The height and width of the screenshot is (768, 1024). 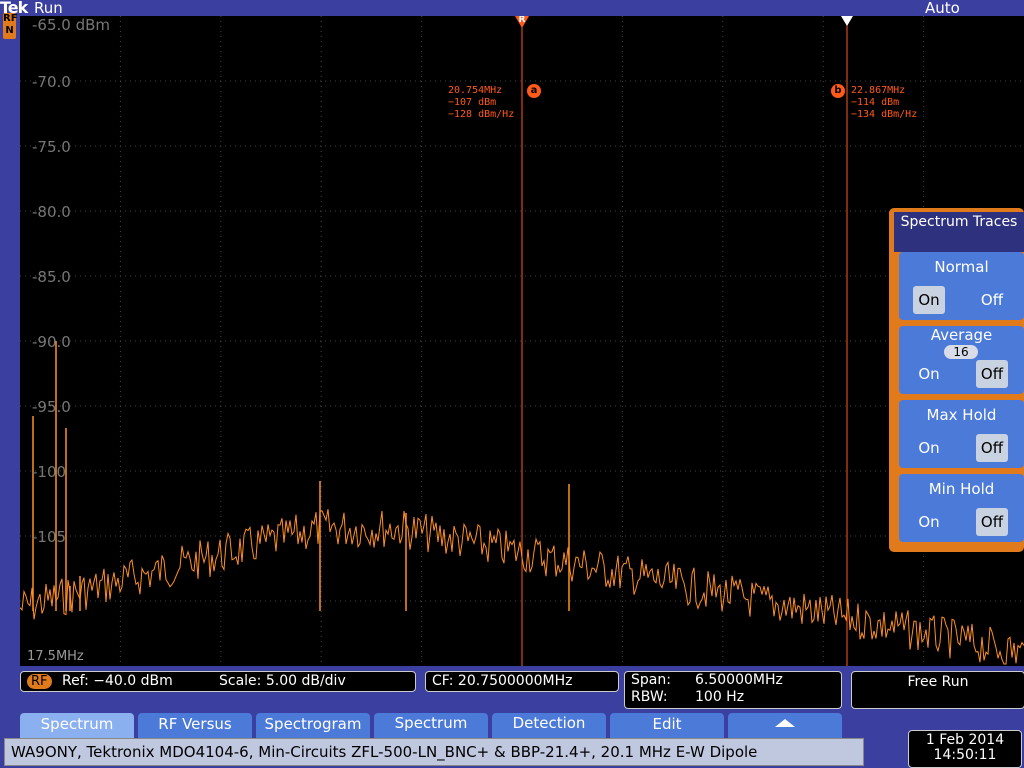 I want to click on max-hold-label: Max Hold, so click(x=961, y=415).